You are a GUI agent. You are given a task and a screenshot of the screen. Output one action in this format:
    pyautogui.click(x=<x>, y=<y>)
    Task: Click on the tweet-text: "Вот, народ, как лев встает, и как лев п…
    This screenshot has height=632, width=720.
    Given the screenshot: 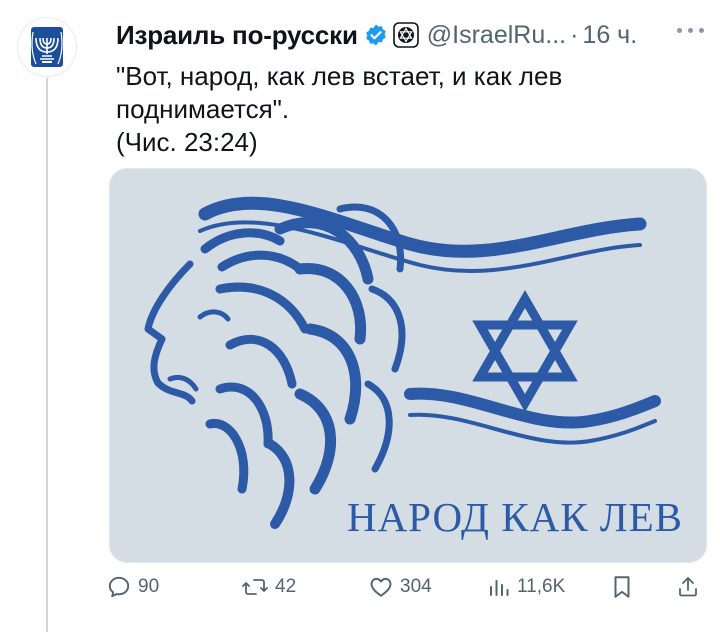 What is the action you would take?
    pyautogui.click(x=396, y=109)
    